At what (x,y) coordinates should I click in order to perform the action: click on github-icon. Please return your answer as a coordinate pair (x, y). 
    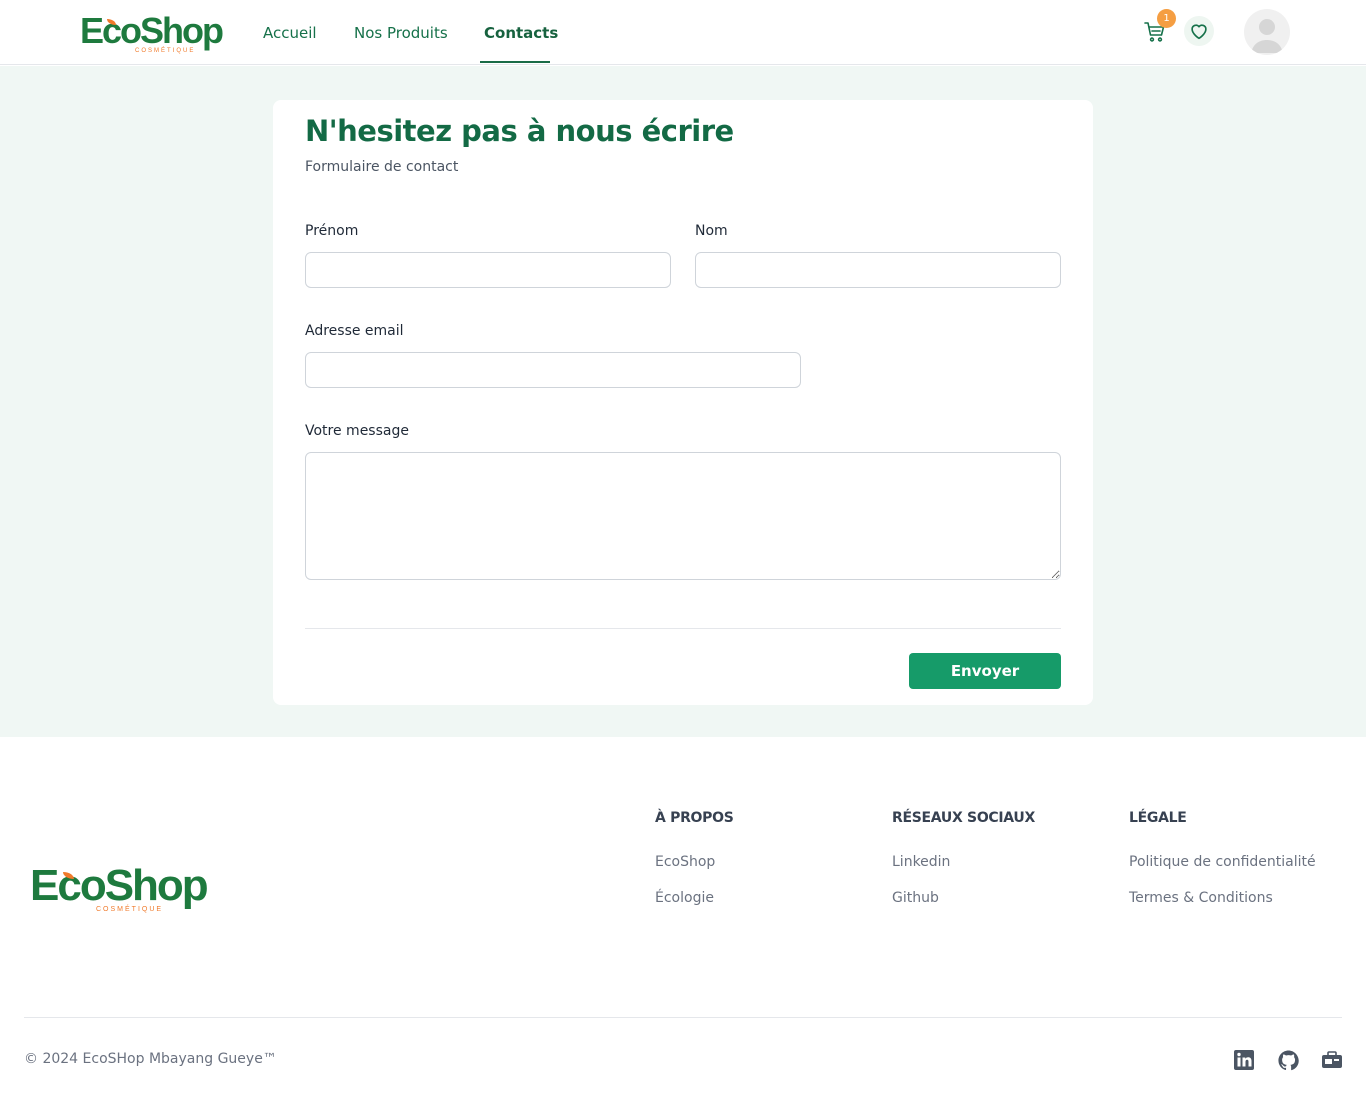
    Looking at the image, I should click on (1288, 1059).